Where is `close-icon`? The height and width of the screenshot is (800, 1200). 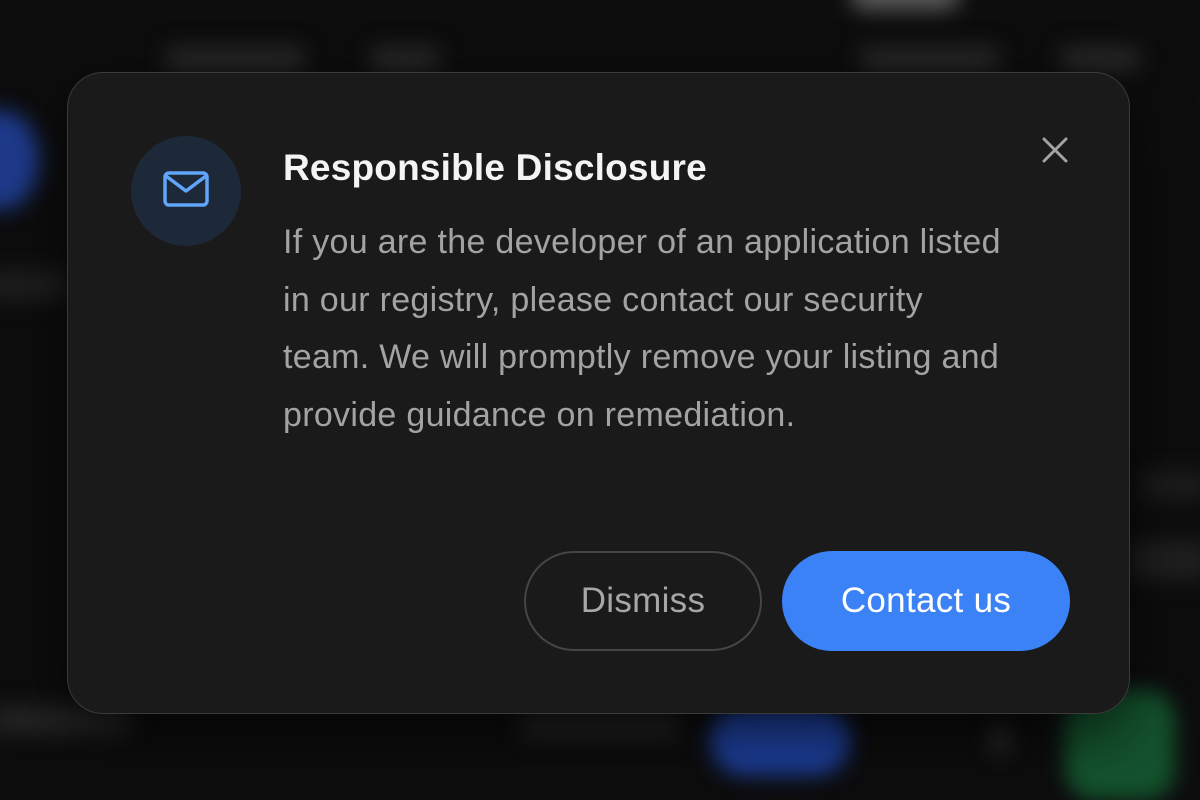
close-icon is located at coordinates (1055, 152).